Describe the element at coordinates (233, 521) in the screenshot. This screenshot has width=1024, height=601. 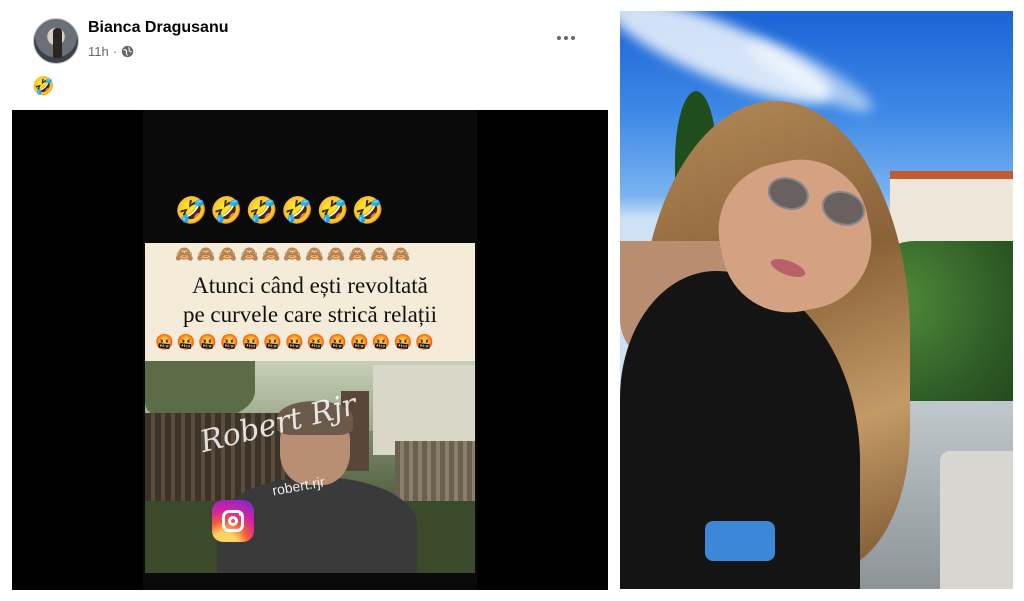
I see `instagram-icon` at that location.